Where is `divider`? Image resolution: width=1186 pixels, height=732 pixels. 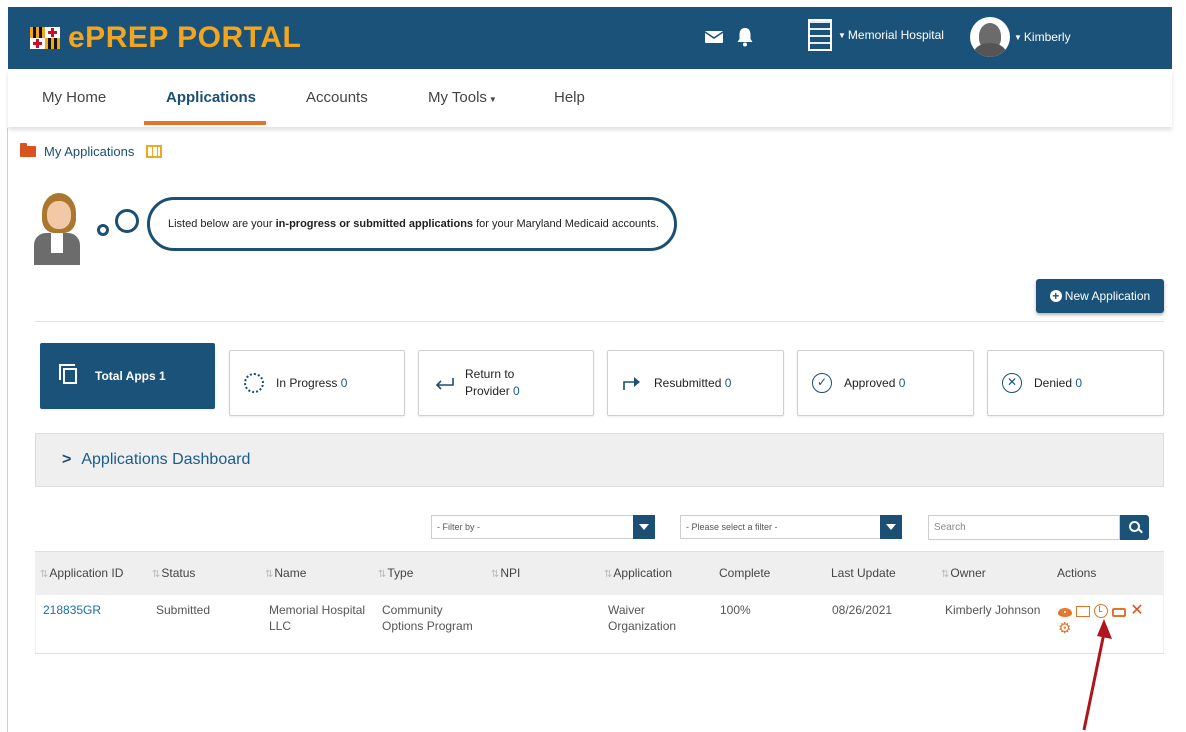
divider is located at coordinates (599, 321).